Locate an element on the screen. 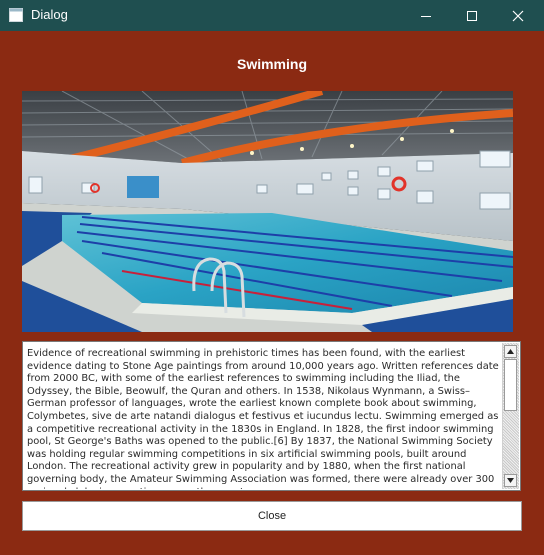  title-bar: Dialog is located at coordinates (272, 15).